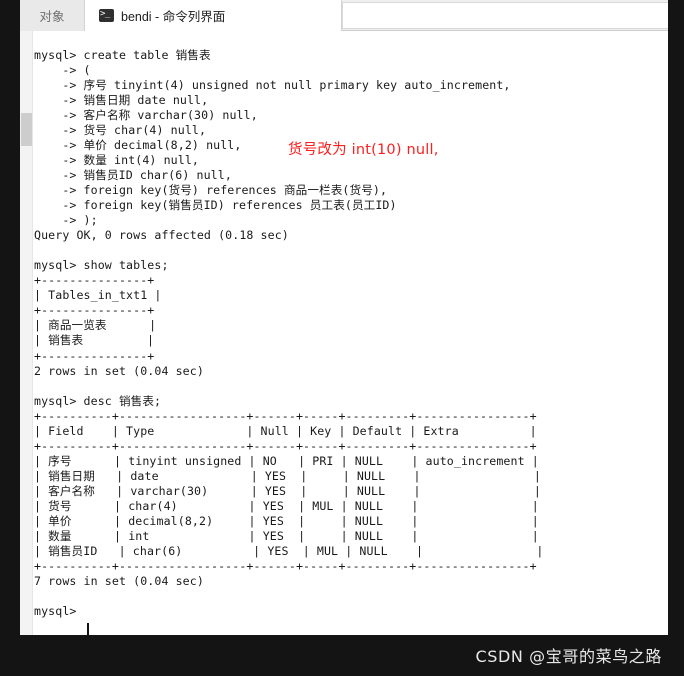 This screenshot has width=684, height=676. I want to click on tab-bar: 对象 bendi - 命令列界面, so click(344, 15).